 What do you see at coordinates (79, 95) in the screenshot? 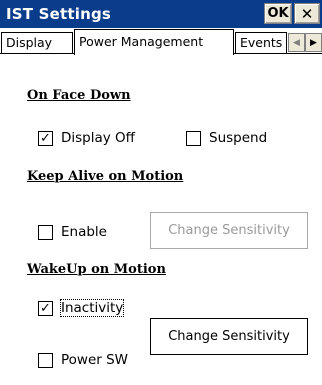
I see `face-down-heading: On Face Down` at bounding box center [79, 95].